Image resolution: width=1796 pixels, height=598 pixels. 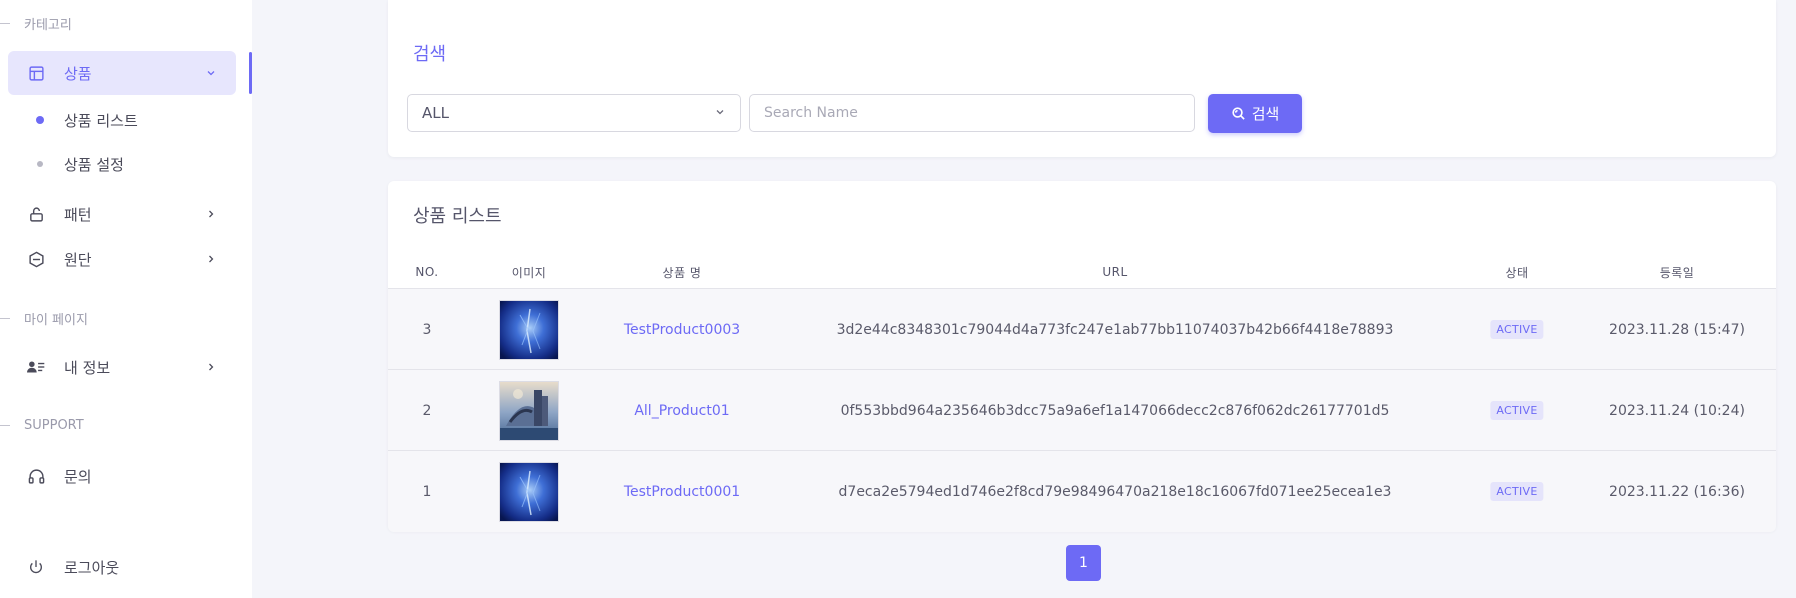 What do you see at coordinates (430, 54) in the screenshot?
I see `search-title: 검색` at bounding box center [430, 54].